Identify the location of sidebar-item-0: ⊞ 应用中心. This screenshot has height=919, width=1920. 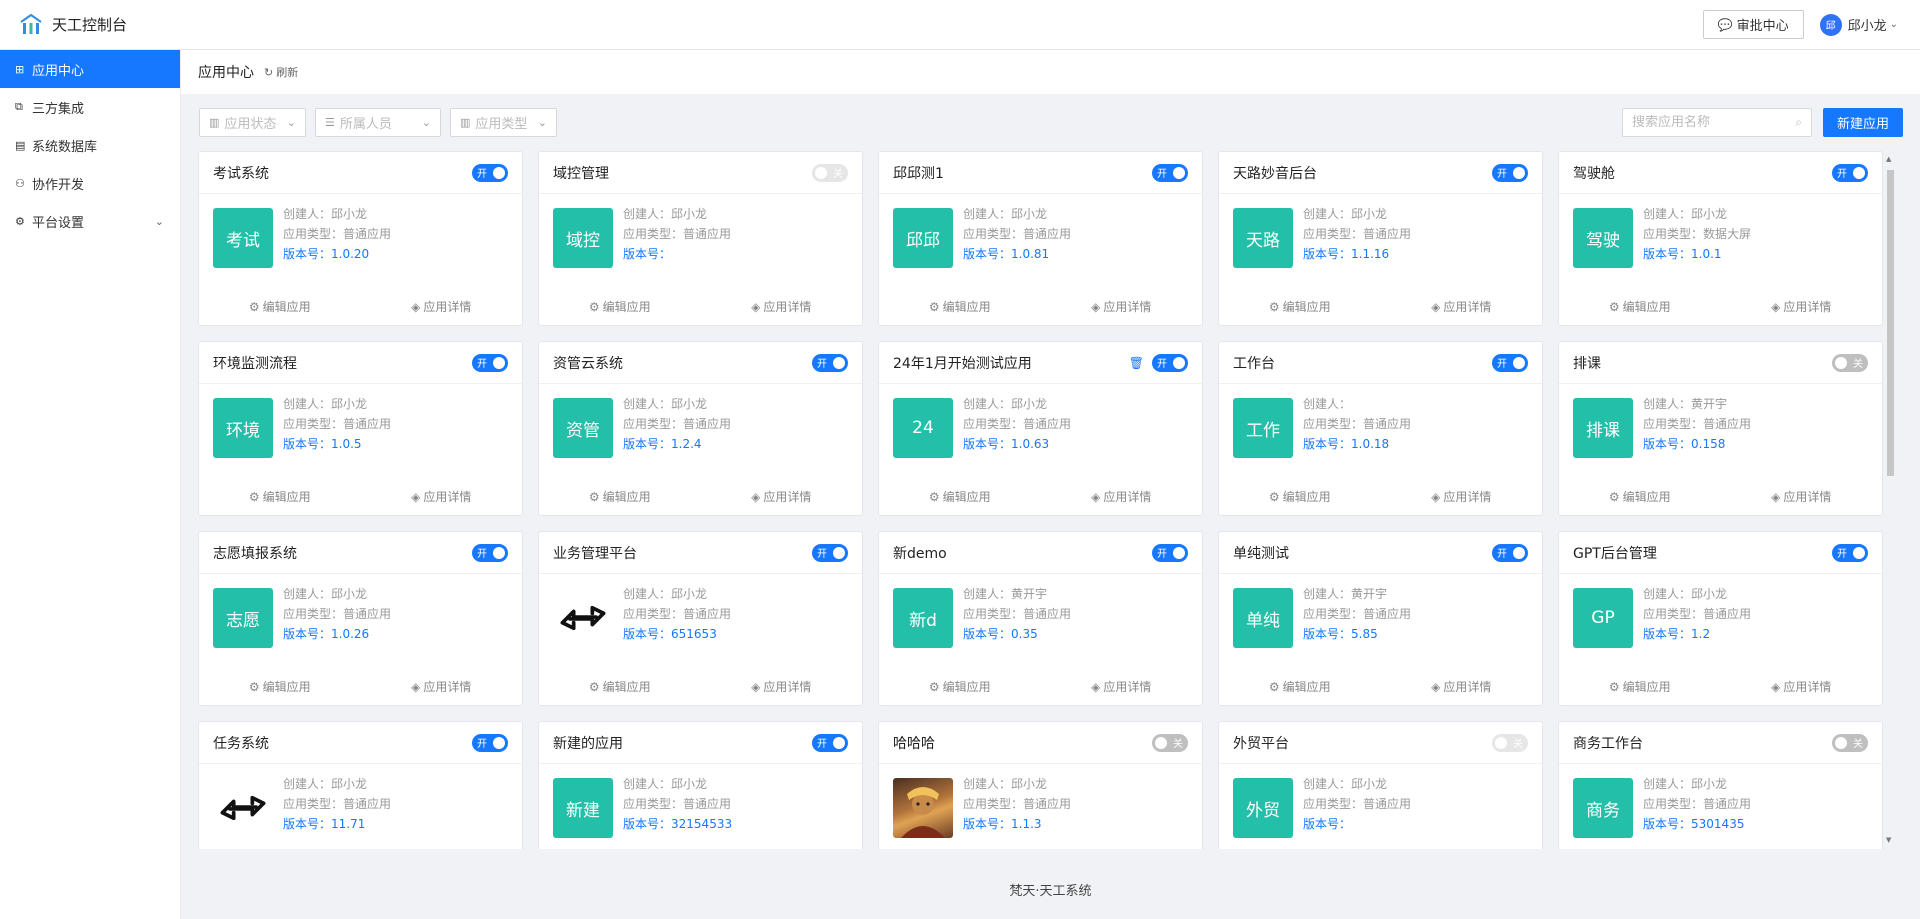
(90, 69).